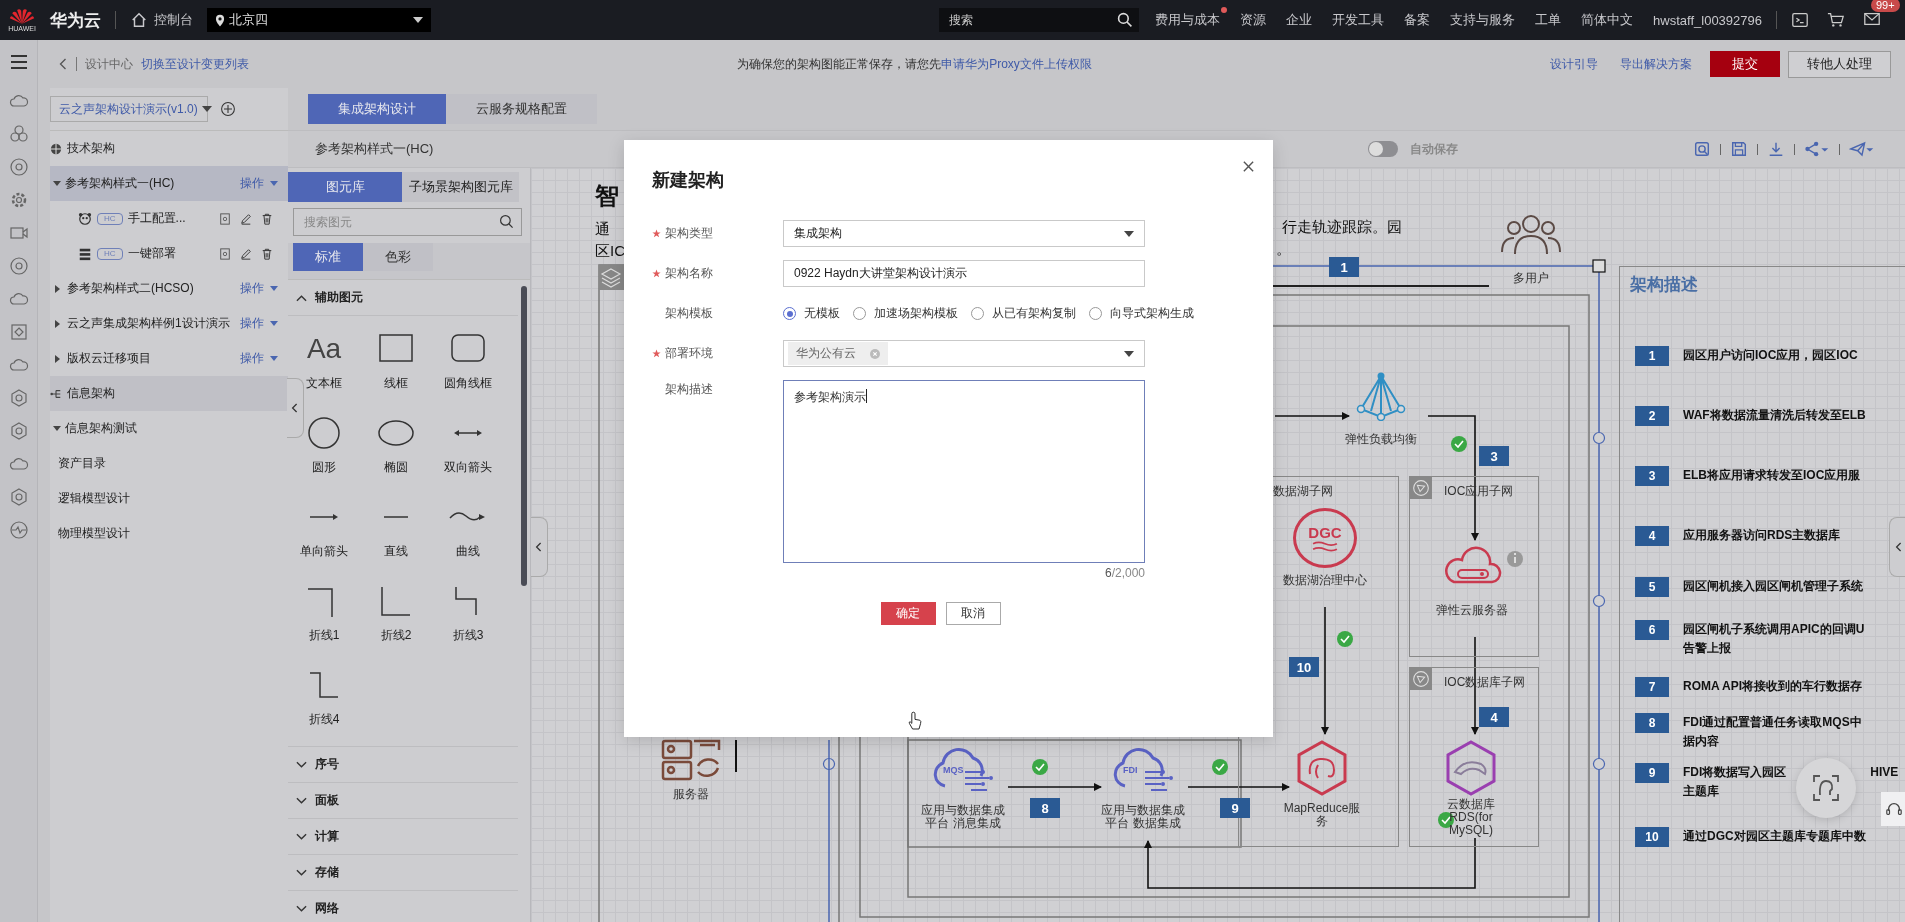 Image resolution: width=1905 pixels, height=922 pixels. What do you see at coordinates (1607, 19) in the screenshot?
I see `nav-link: 简体中文` at bounding box center [1607, 19].